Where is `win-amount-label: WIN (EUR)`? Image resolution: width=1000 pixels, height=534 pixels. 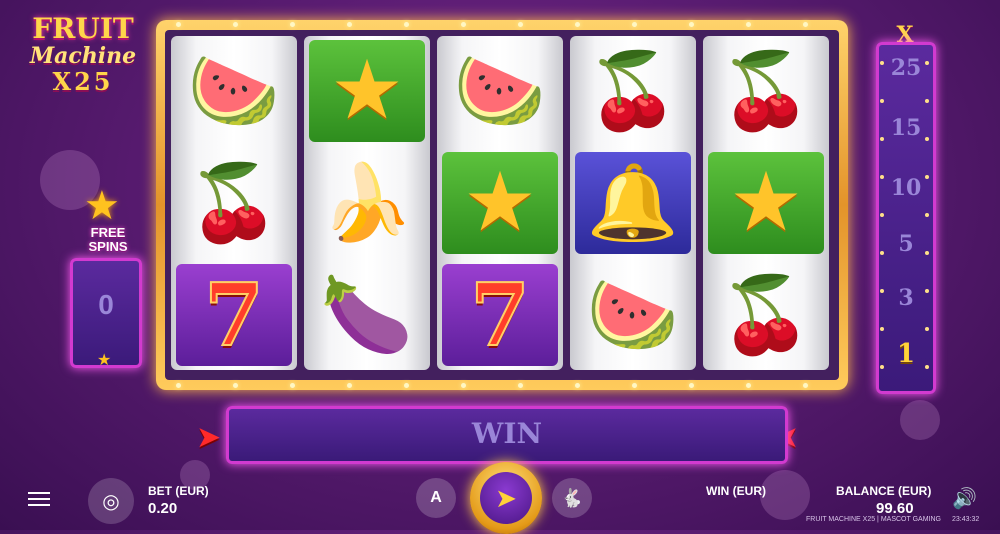
win-amount-label: WIN (EUR) is located at coordinates (736, 491).